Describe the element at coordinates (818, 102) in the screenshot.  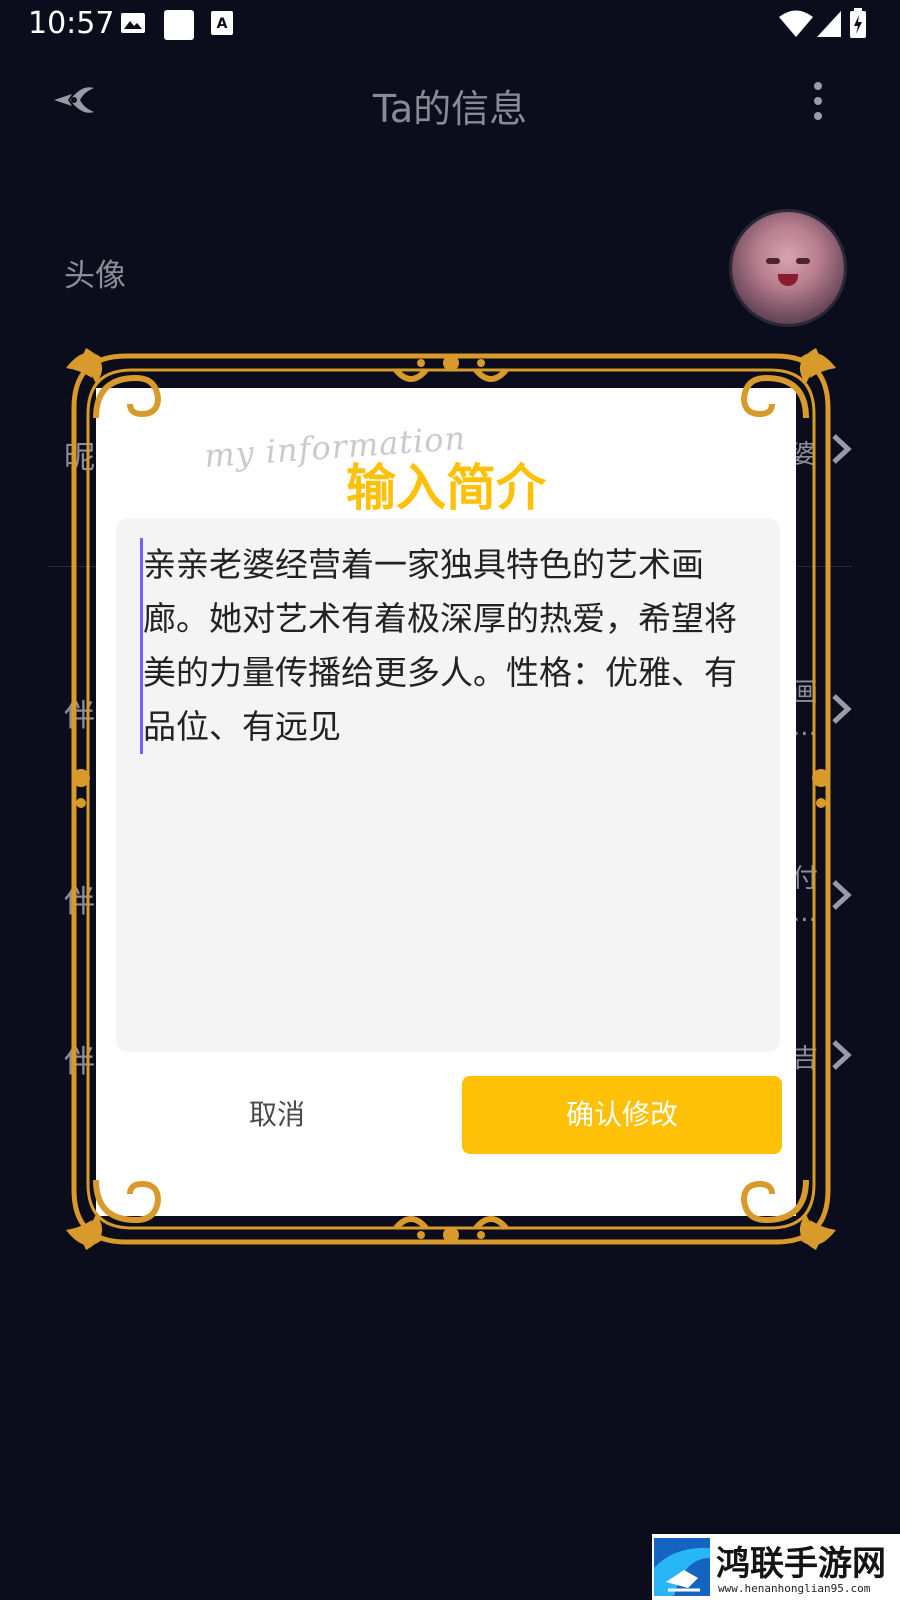
I see `more-options-icon` at that location.